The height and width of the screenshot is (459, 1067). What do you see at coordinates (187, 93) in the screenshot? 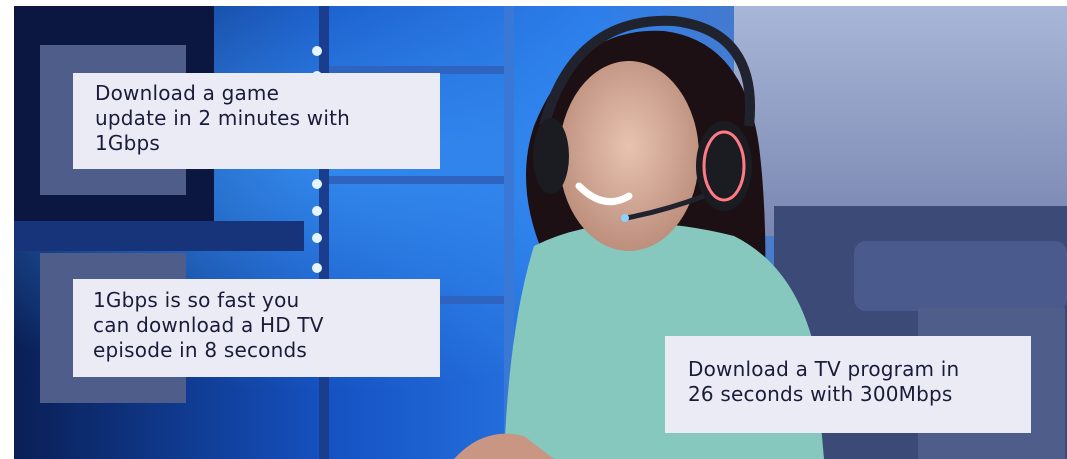
I see `callout-game-line-1: Download a game` at bounding box center [187, 93].